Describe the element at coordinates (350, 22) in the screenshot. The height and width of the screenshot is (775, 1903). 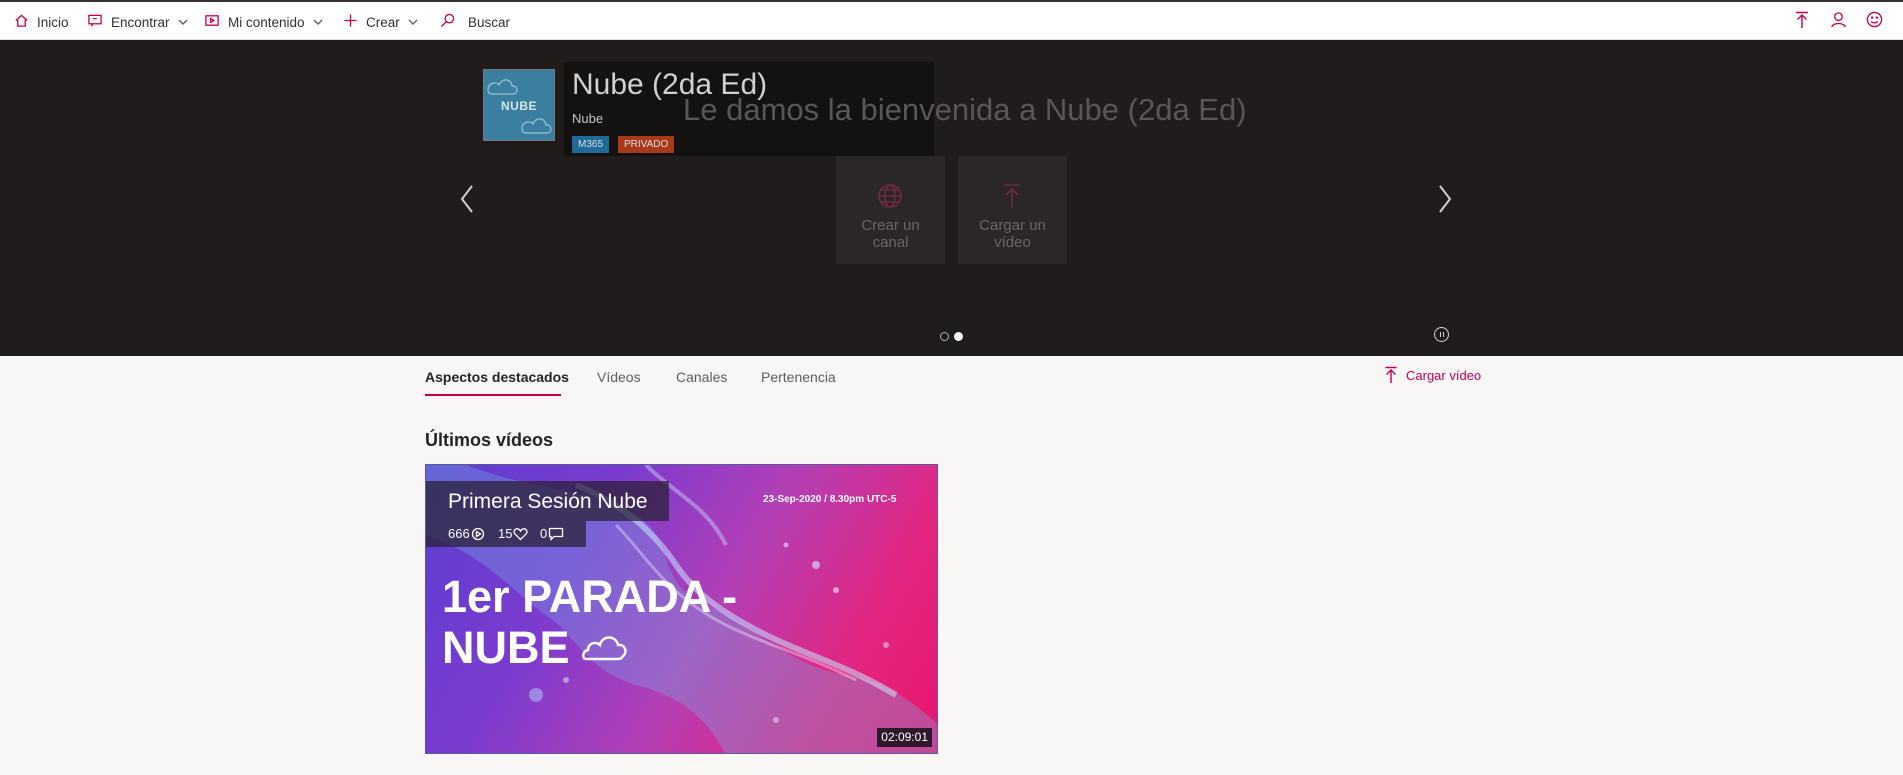
I see `plus-icon` at that location.